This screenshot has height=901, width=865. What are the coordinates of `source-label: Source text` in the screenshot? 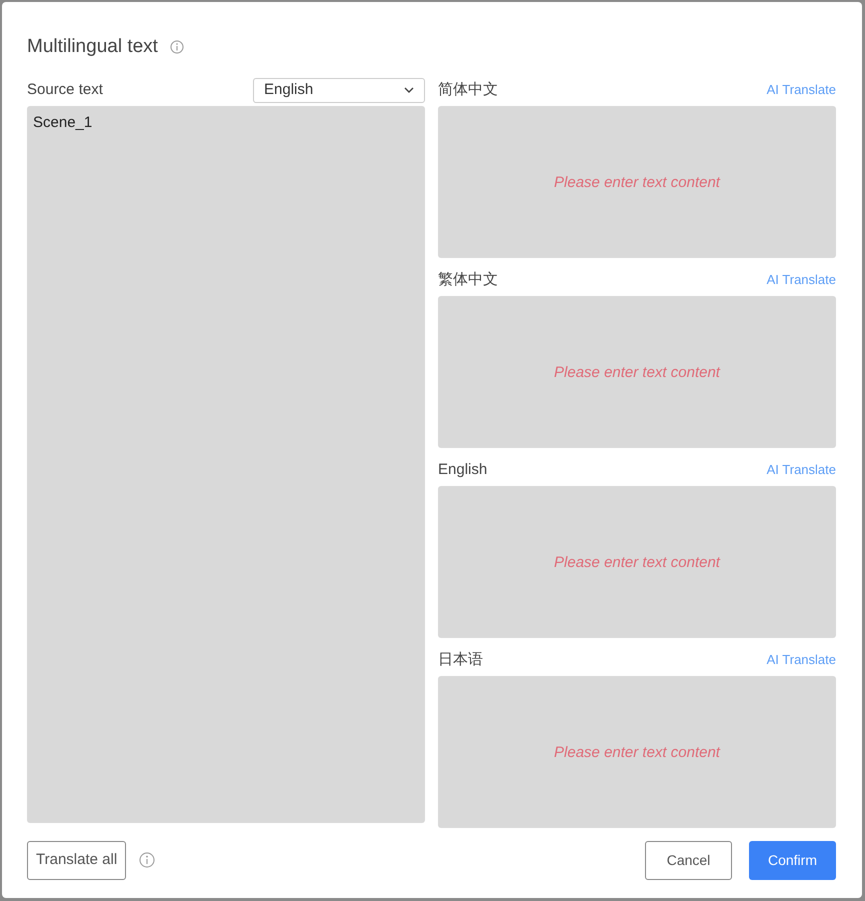 It's located at (65, 90).